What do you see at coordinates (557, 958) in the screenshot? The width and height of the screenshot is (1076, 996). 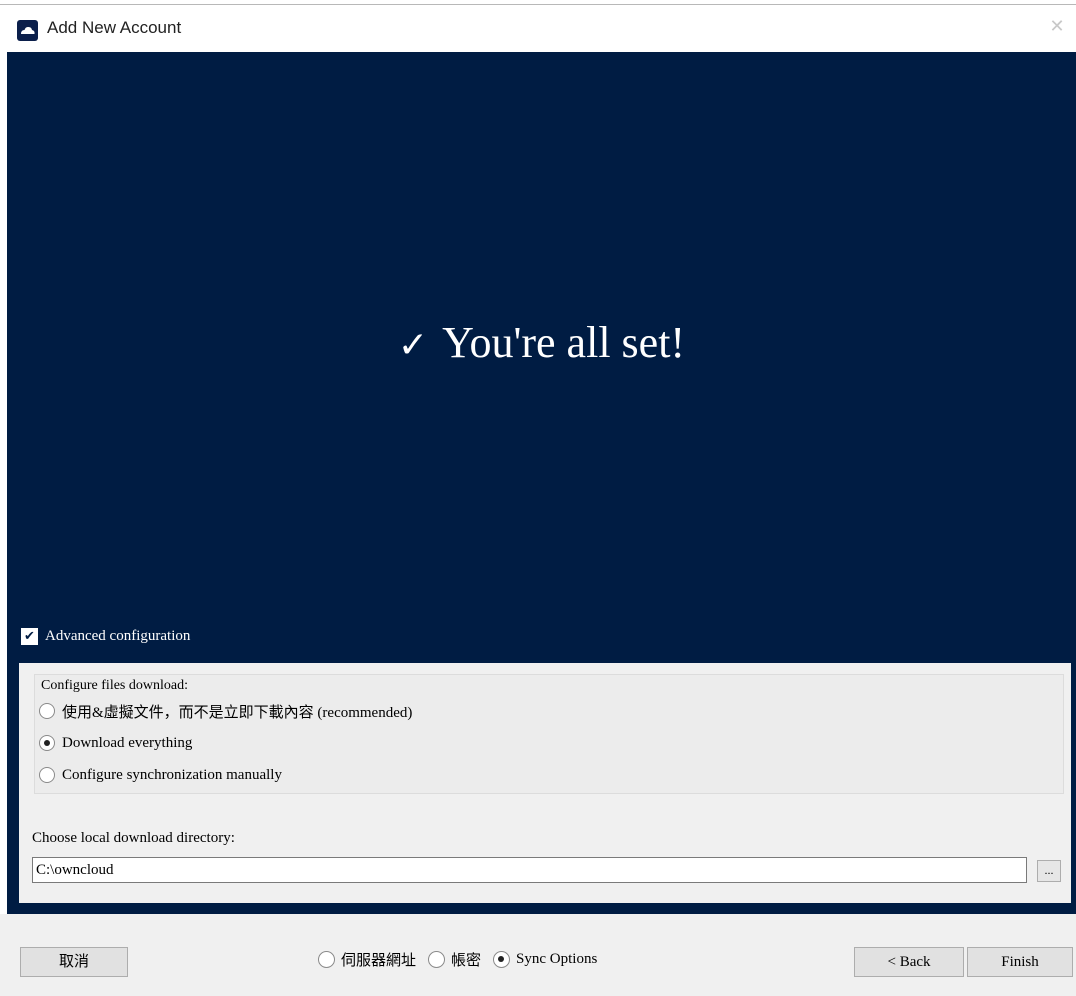 I see `step-sync-options-label: Sync Options` at bounding box center [557, 958].